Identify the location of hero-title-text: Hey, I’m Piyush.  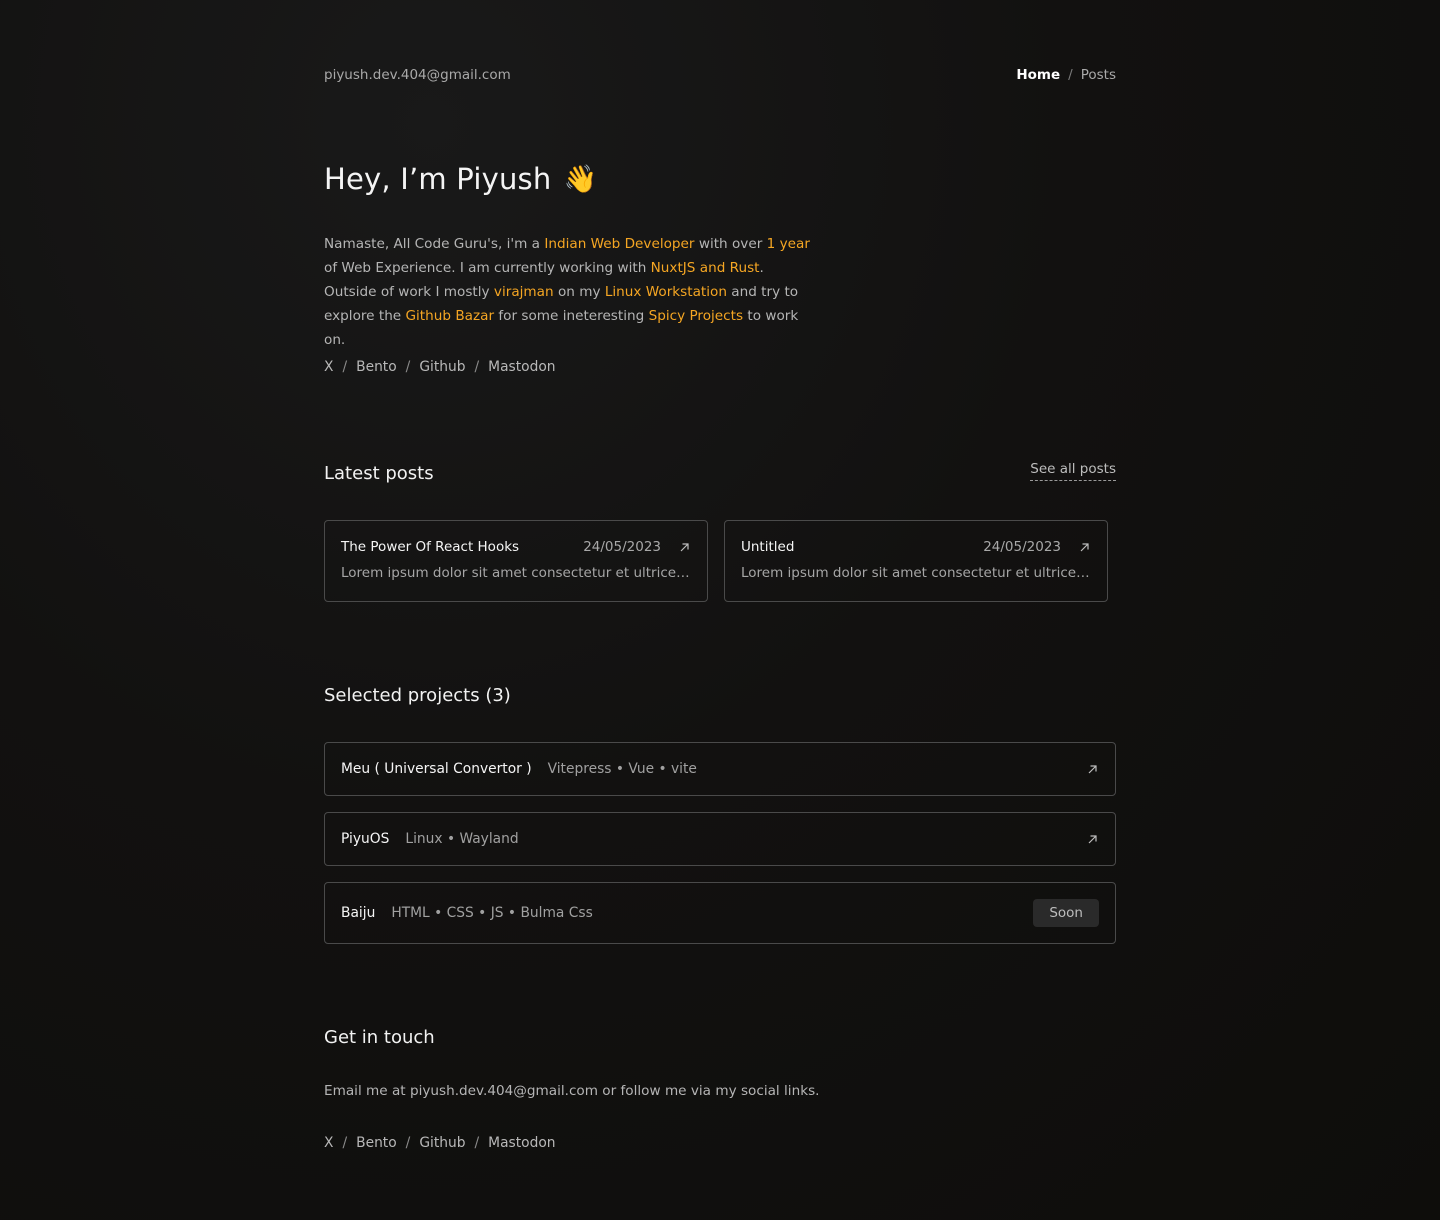
(438, 179).